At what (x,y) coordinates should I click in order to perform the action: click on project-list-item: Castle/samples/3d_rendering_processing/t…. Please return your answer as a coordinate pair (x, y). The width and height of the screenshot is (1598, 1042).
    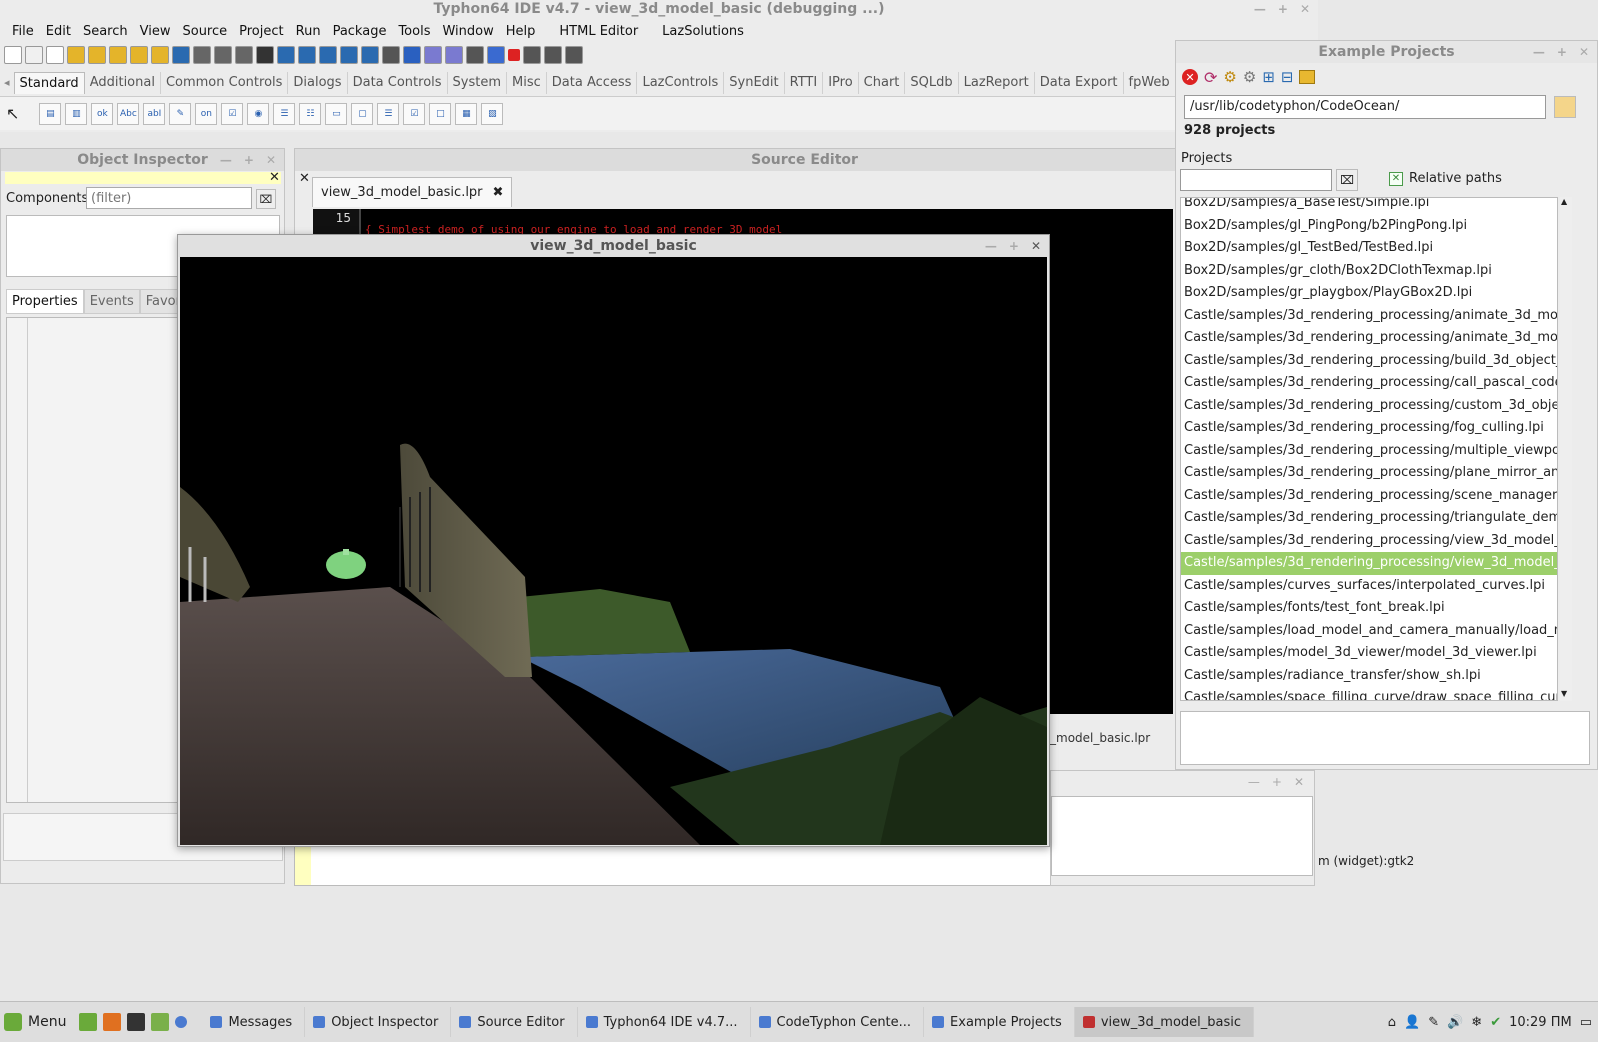
    Looking at the image, I should click on (1369, 518).